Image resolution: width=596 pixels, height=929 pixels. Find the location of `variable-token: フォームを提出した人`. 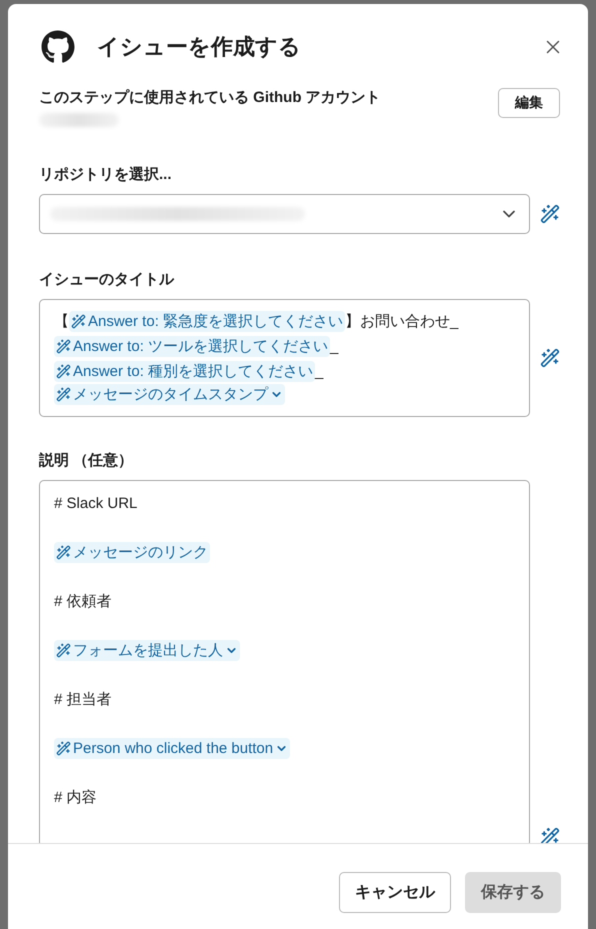

variable-token: フォームを提出した人 is located at coordinates (147, 650).